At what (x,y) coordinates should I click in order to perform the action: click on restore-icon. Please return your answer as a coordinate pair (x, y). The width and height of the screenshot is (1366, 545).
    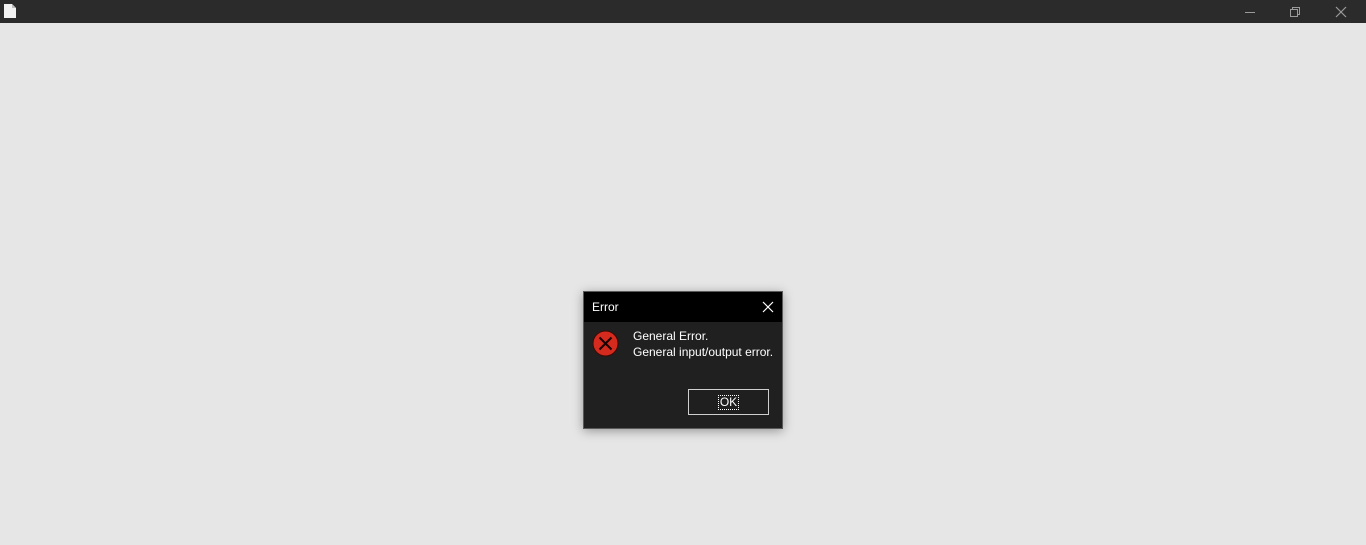
    Looking at the image, I should click on (1295, 11).